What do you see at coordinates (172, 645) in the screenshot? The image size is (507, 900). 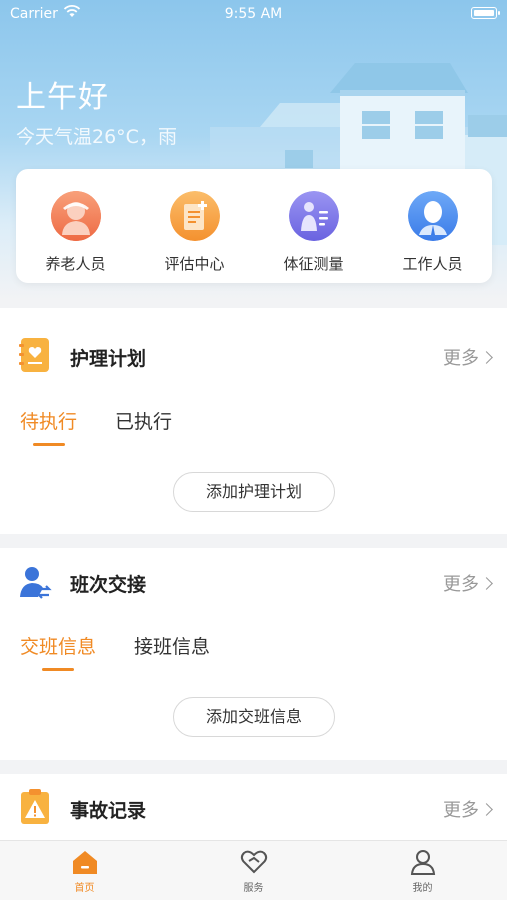 I see `tab-handover-in: 接班信息` at bounding box center [172, 645].